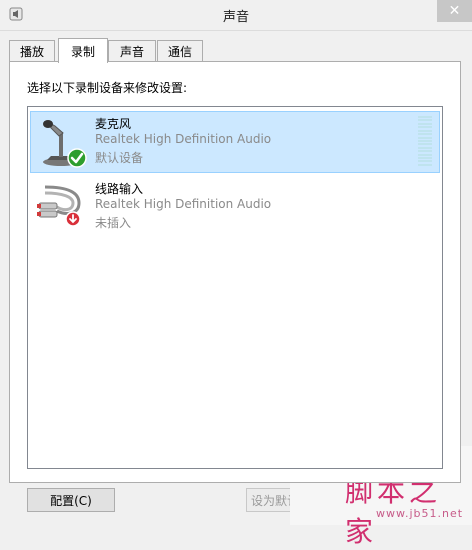 This screenshot has width=472, height=550. I want to click on device-status: 未插入, so click(113, 223).